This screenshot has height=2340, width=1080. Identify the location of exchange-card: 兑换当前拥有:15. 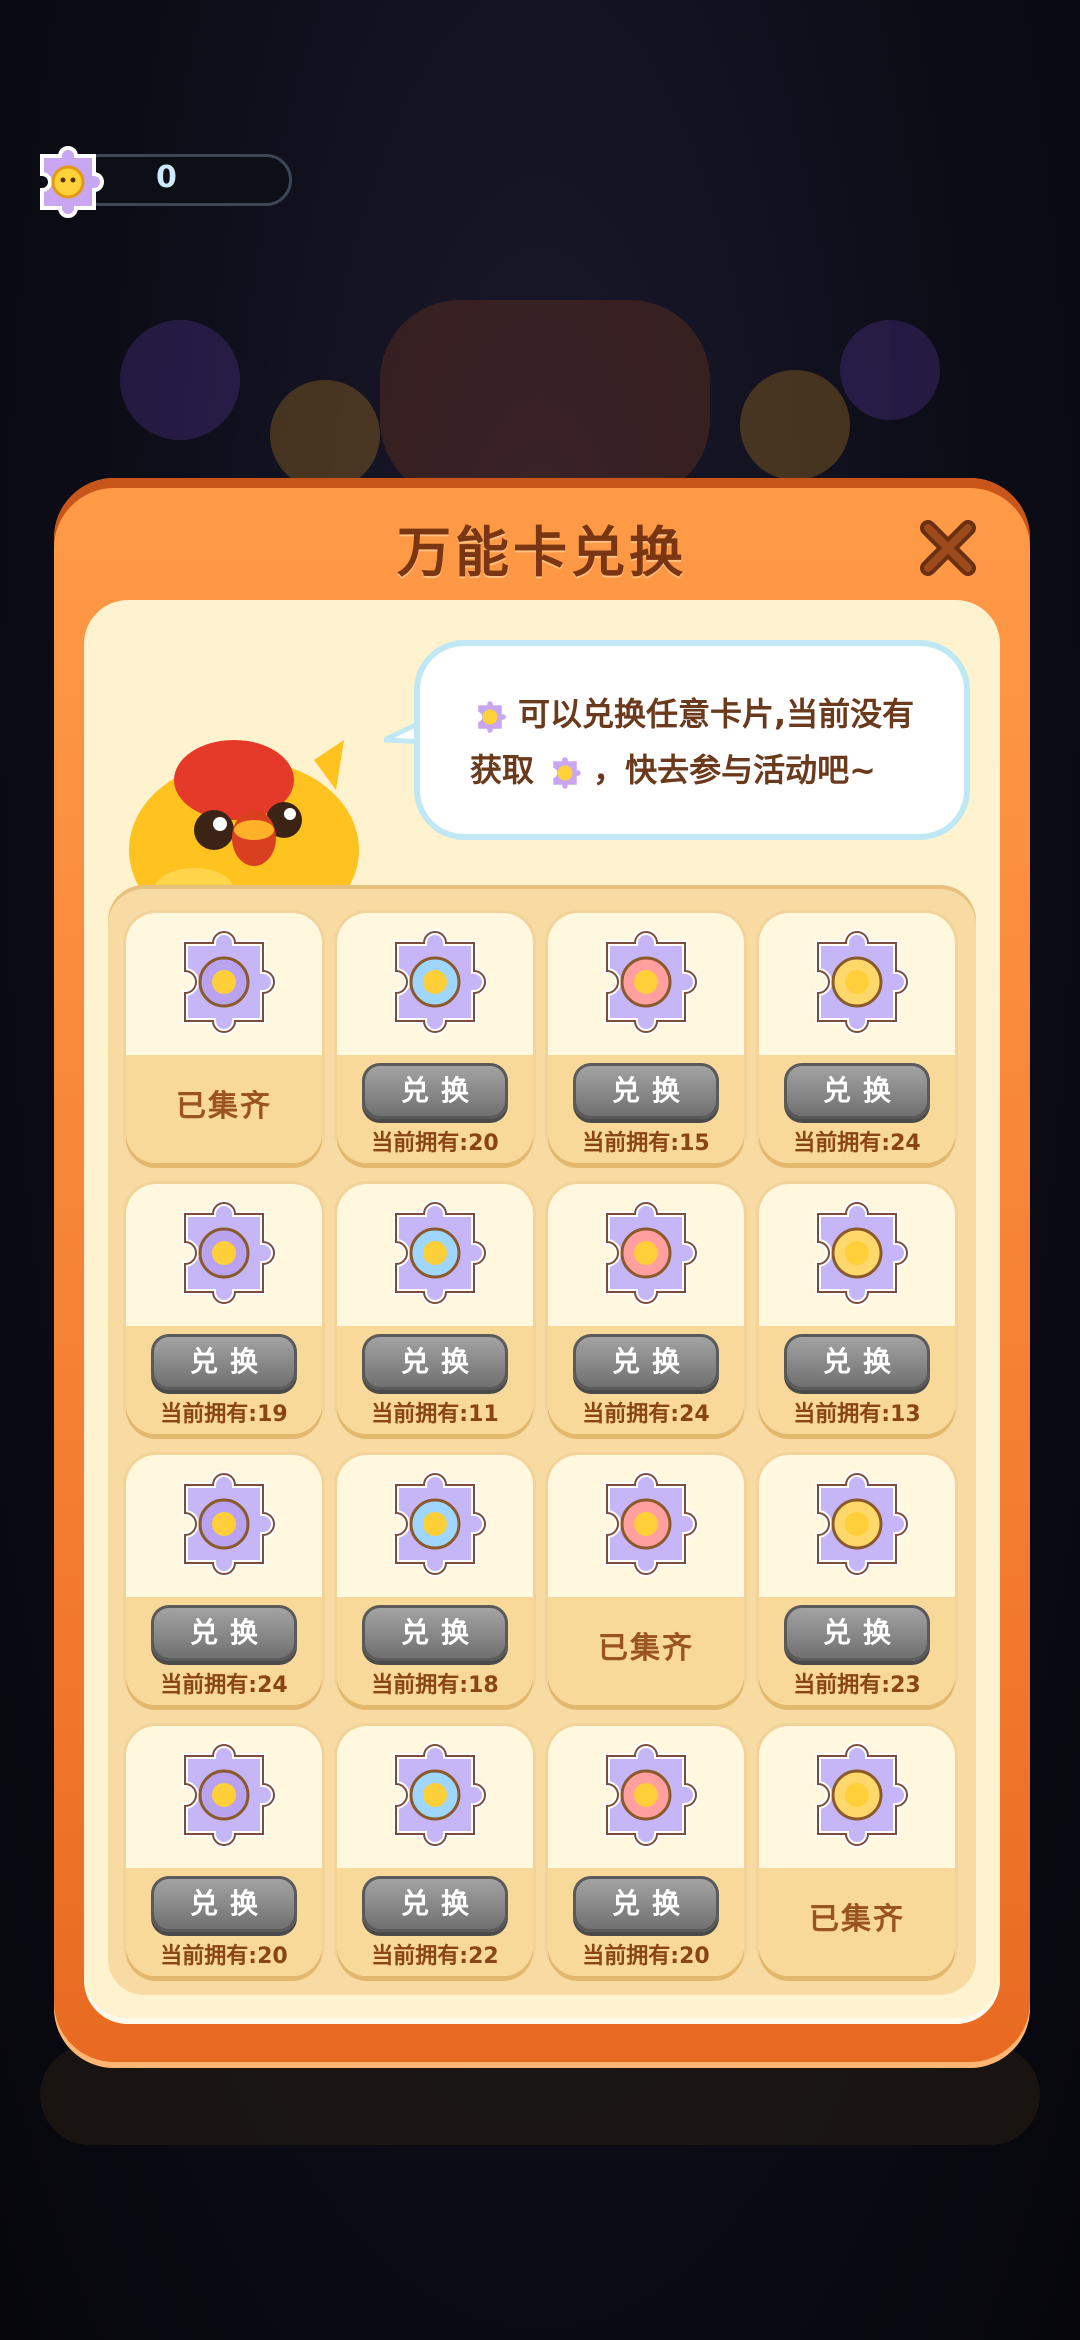
(646, 1038).